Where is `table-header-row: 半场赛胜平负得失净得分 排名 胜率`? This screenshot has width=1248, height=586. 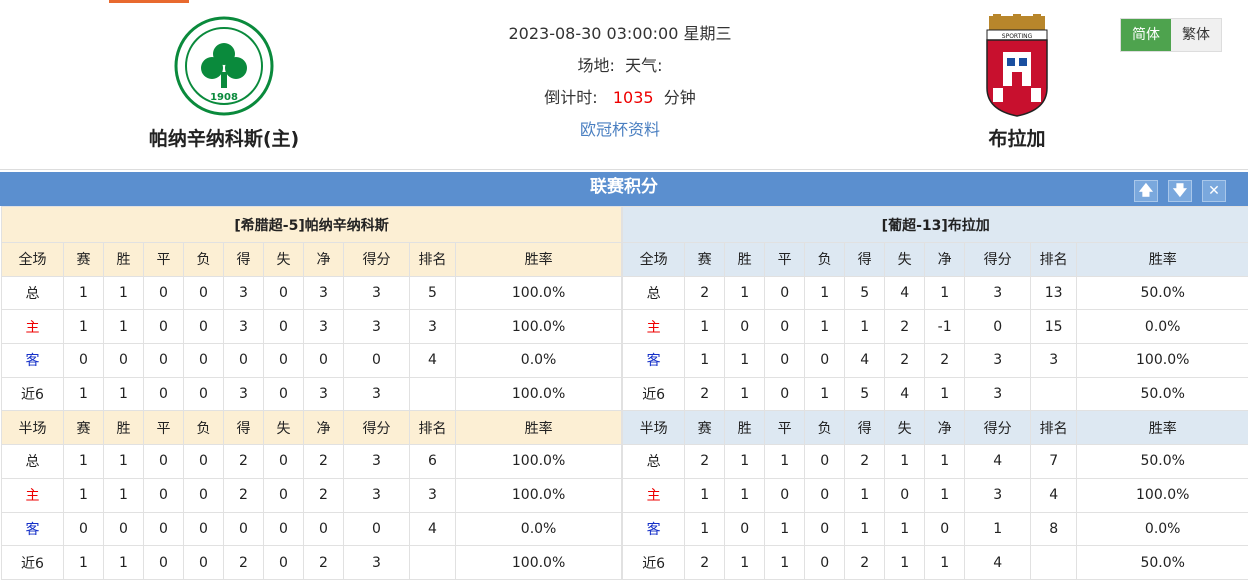
table-header-row: 半场赛胜平负得失净得分 排名 胜率 is located at coordinates (935, 428).